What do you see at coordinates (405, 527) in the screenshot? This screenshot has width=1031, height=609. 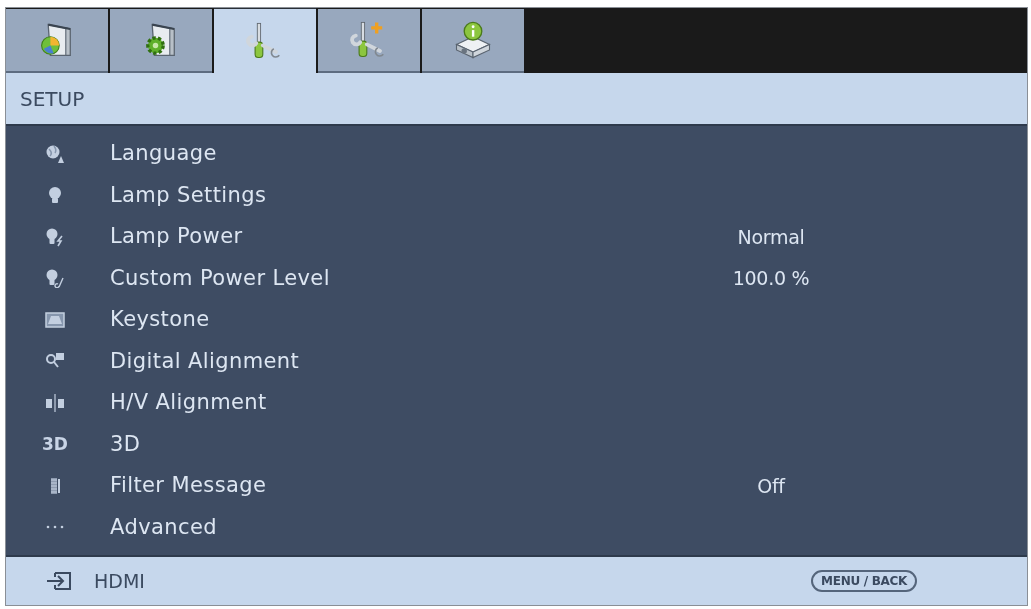 I see `menu-label: Advanced` at bounding box center [405, 527].